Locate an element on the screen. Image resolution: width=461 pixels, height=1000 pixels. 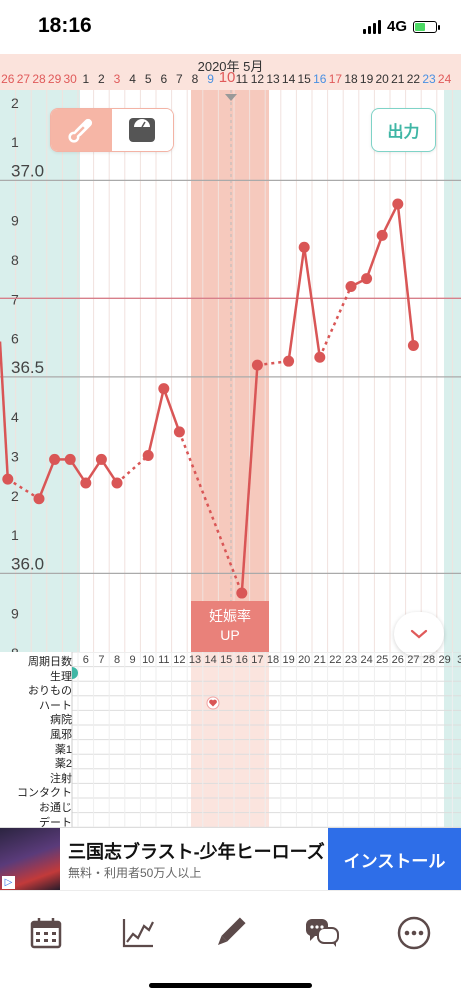
cycle-day-number: 18 is located at coordinates (273, 660).